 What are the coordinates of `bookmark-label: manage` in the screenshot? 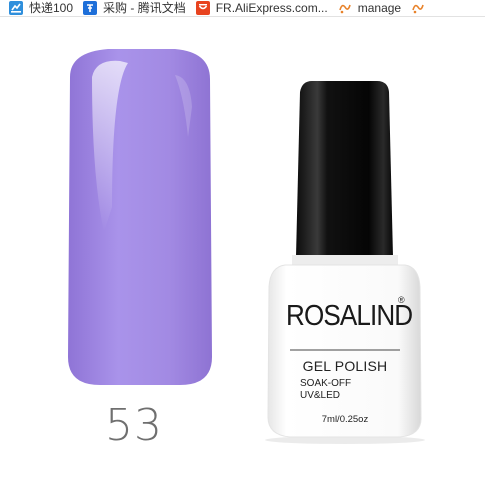 It's located at (379, 8).